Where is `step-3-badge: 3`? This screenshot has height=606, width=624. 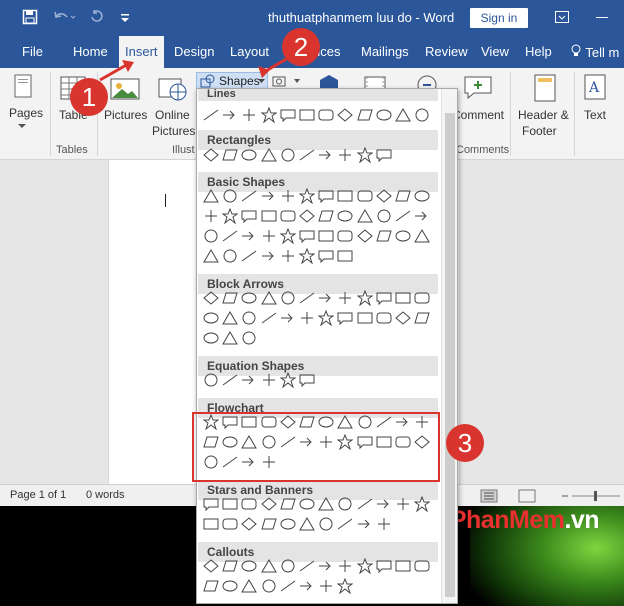 step-3-badge: 3 is located at coordinates (465, 443).